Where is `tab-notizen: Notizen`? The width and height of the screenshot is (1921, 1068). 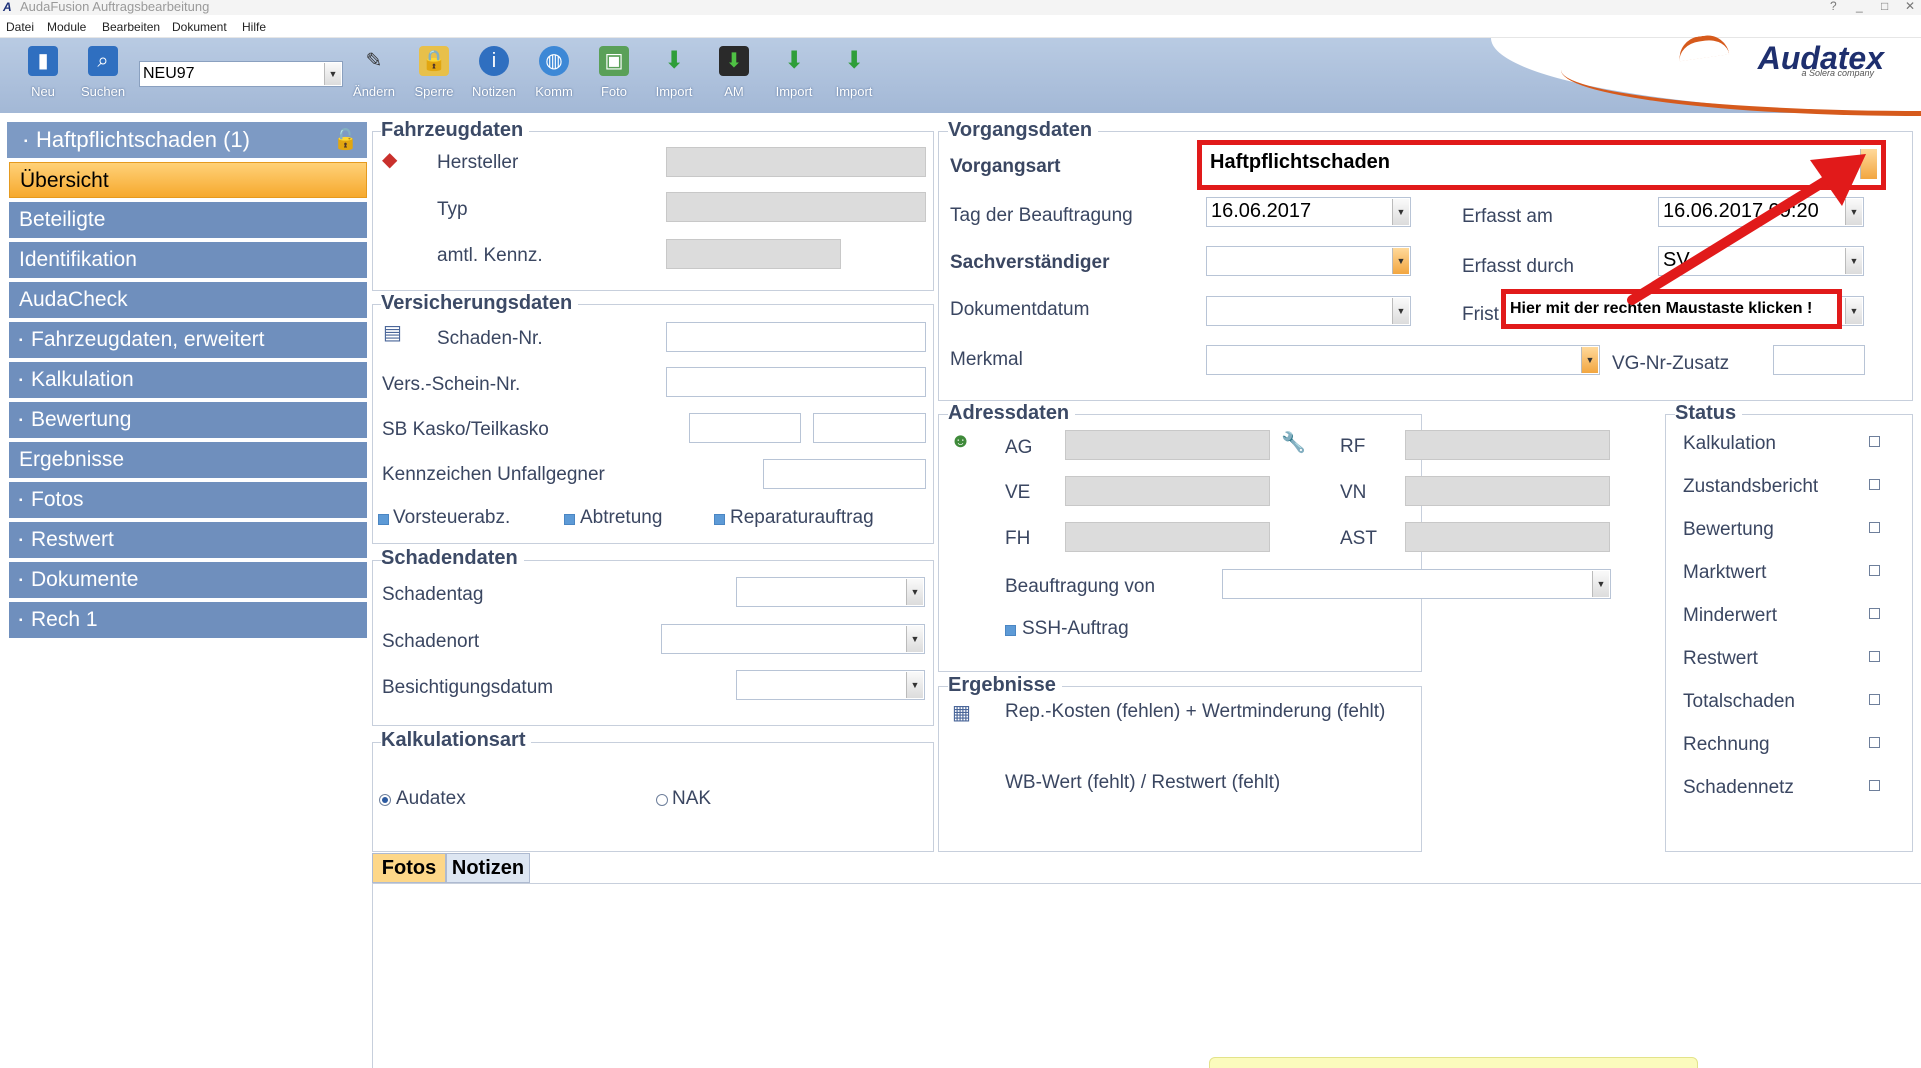 tab-notizen: Notizen is located at coordinates (488, 868).